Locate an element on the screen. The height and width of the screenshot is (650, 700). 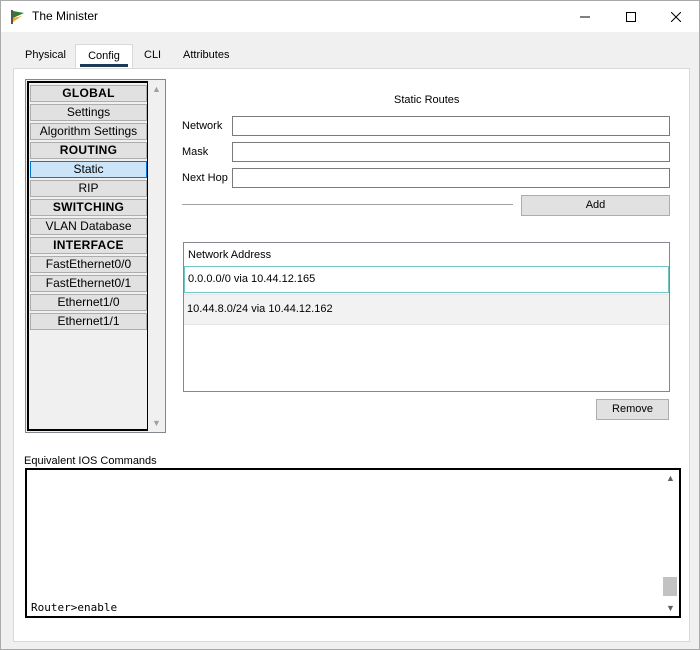
console-scrollbar: ▲ ▼ is located at coordinates (670, 543).